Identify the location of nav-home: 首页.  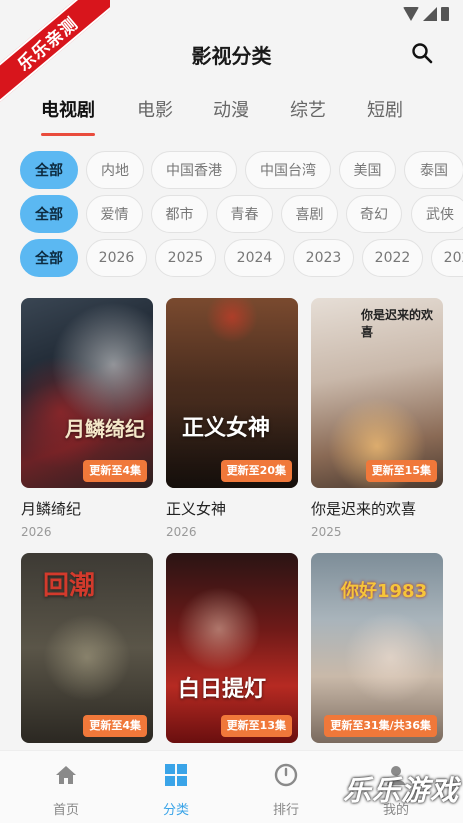
(66, 790).